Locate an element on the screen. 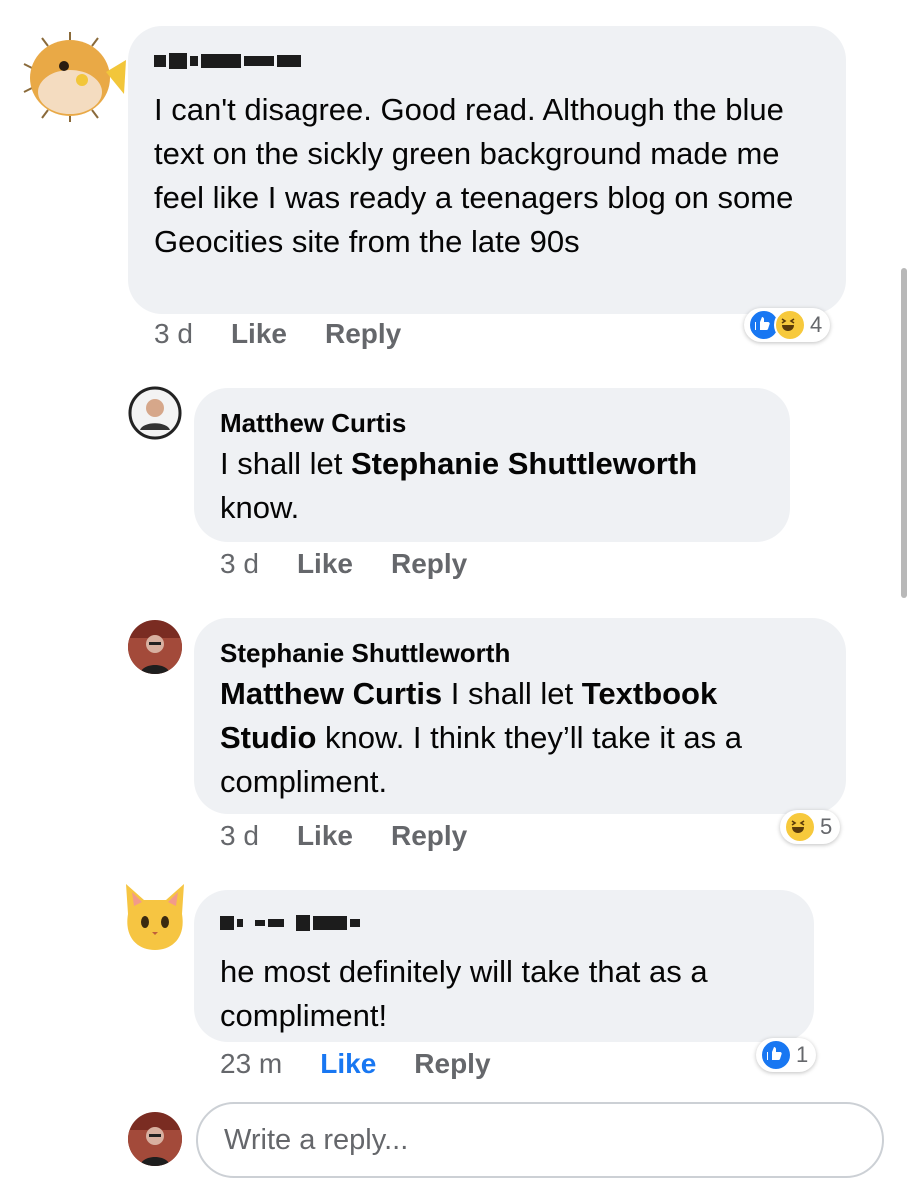  pufferfish-icon is located at coordinates (74, 77).